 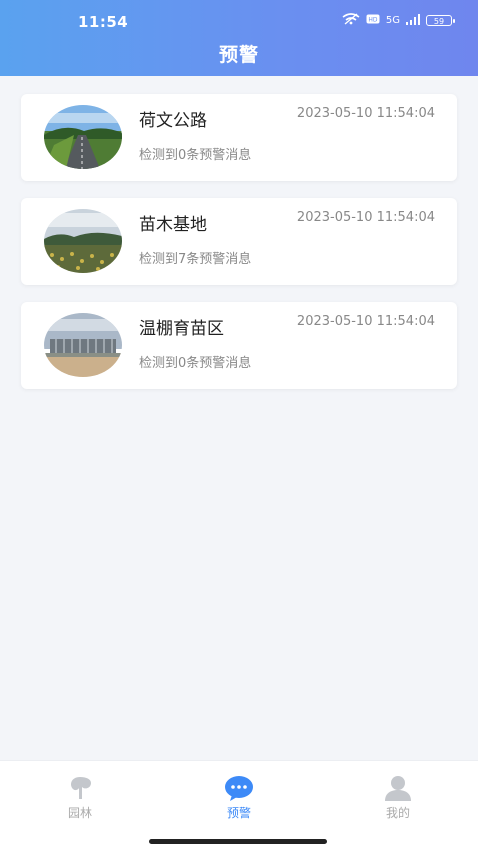 I want to click on home-indicator, so click(x=238, y=841).